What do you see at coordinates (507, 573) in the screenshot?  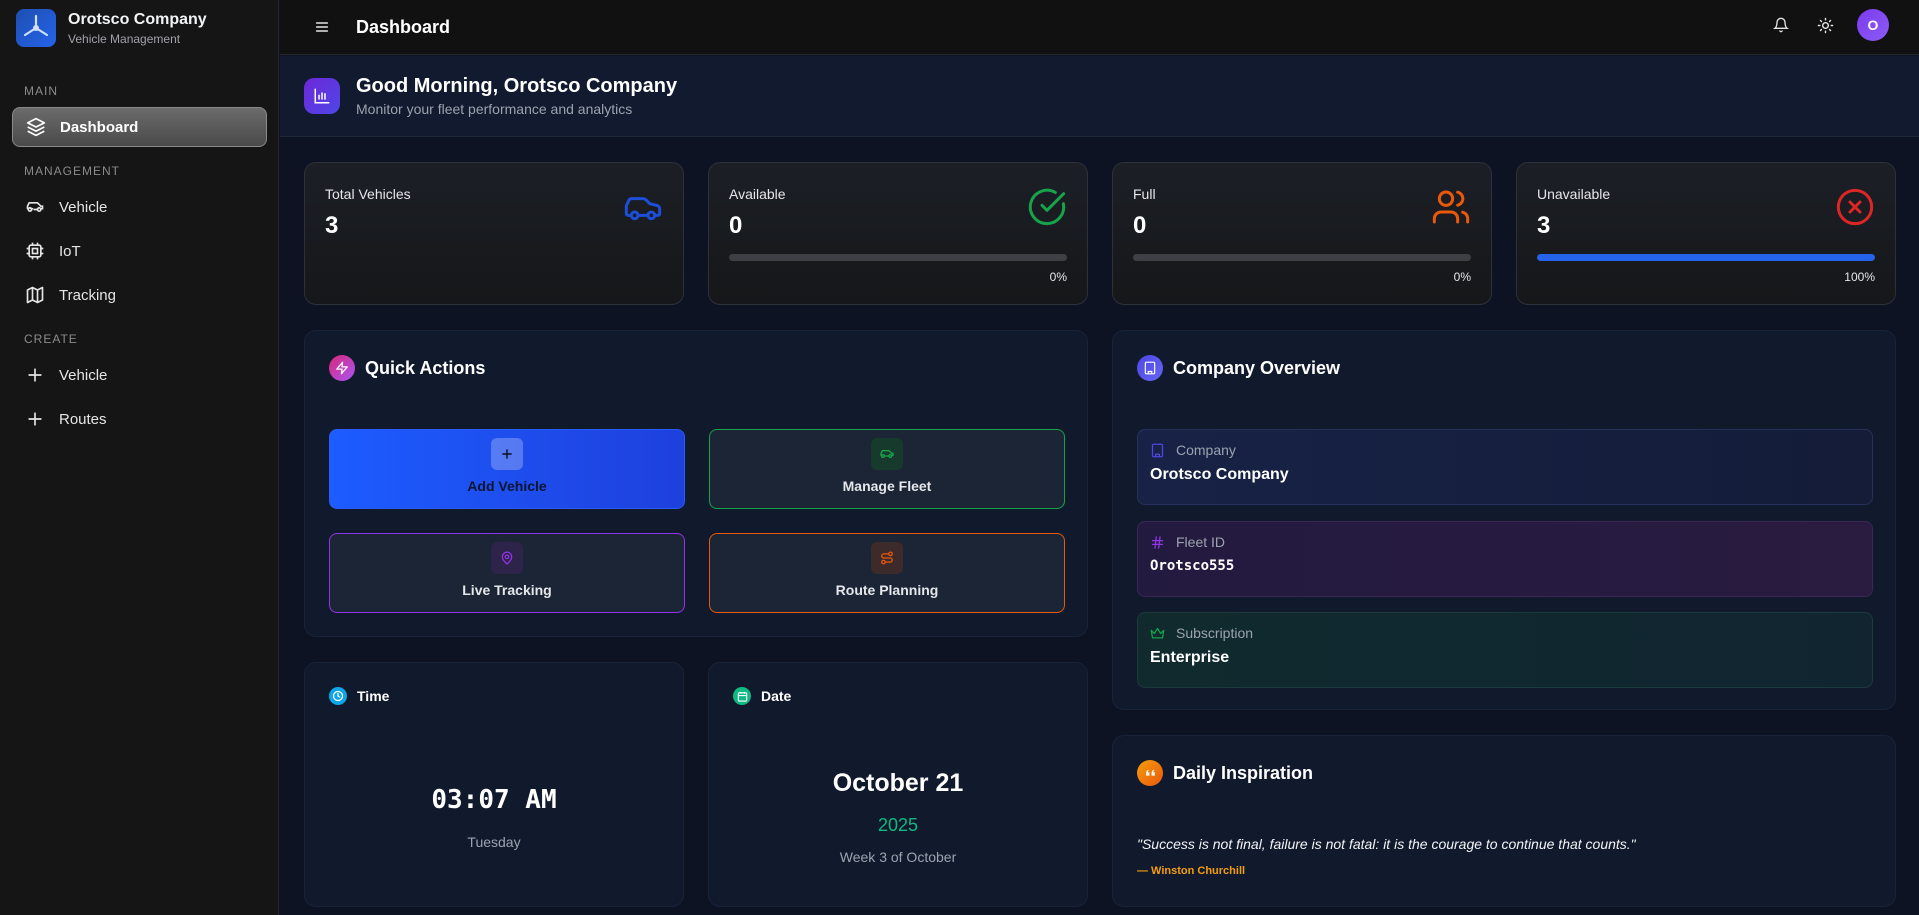 I see `live-tracking-button: Live Tracking` at bounding box center [507, 573].